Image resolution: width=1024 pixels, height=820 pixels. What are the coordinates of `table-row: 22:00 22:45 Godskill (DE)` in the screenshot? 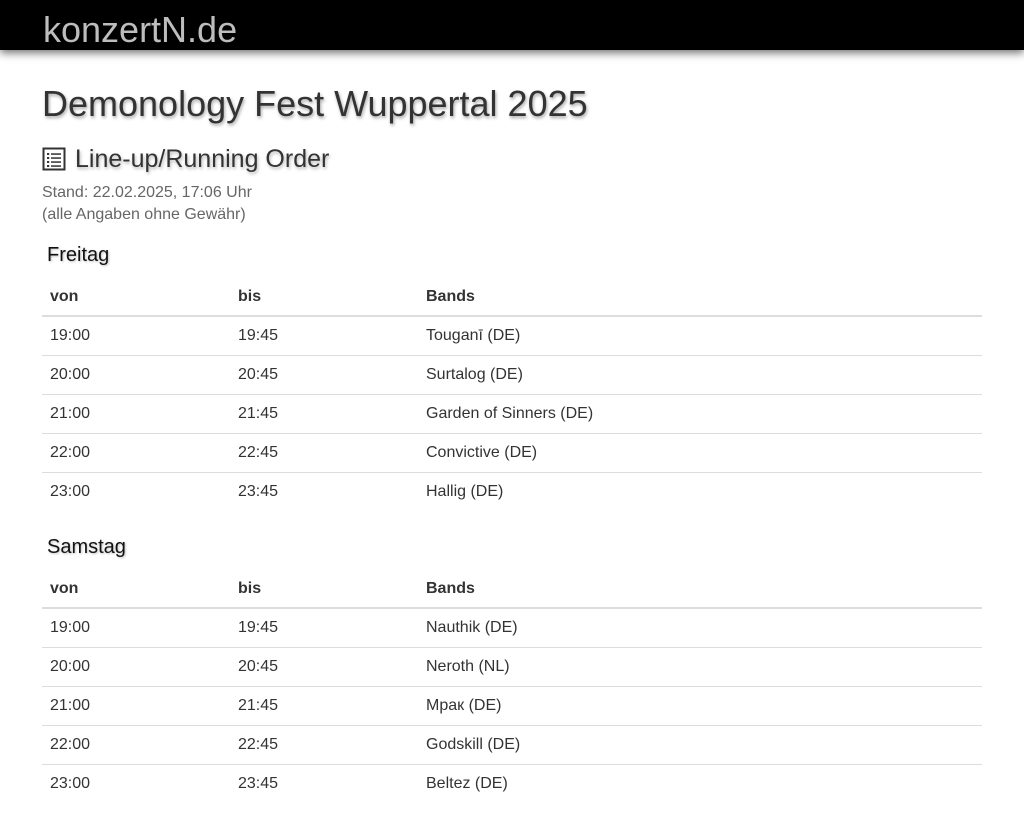 It's located at (512, 745).